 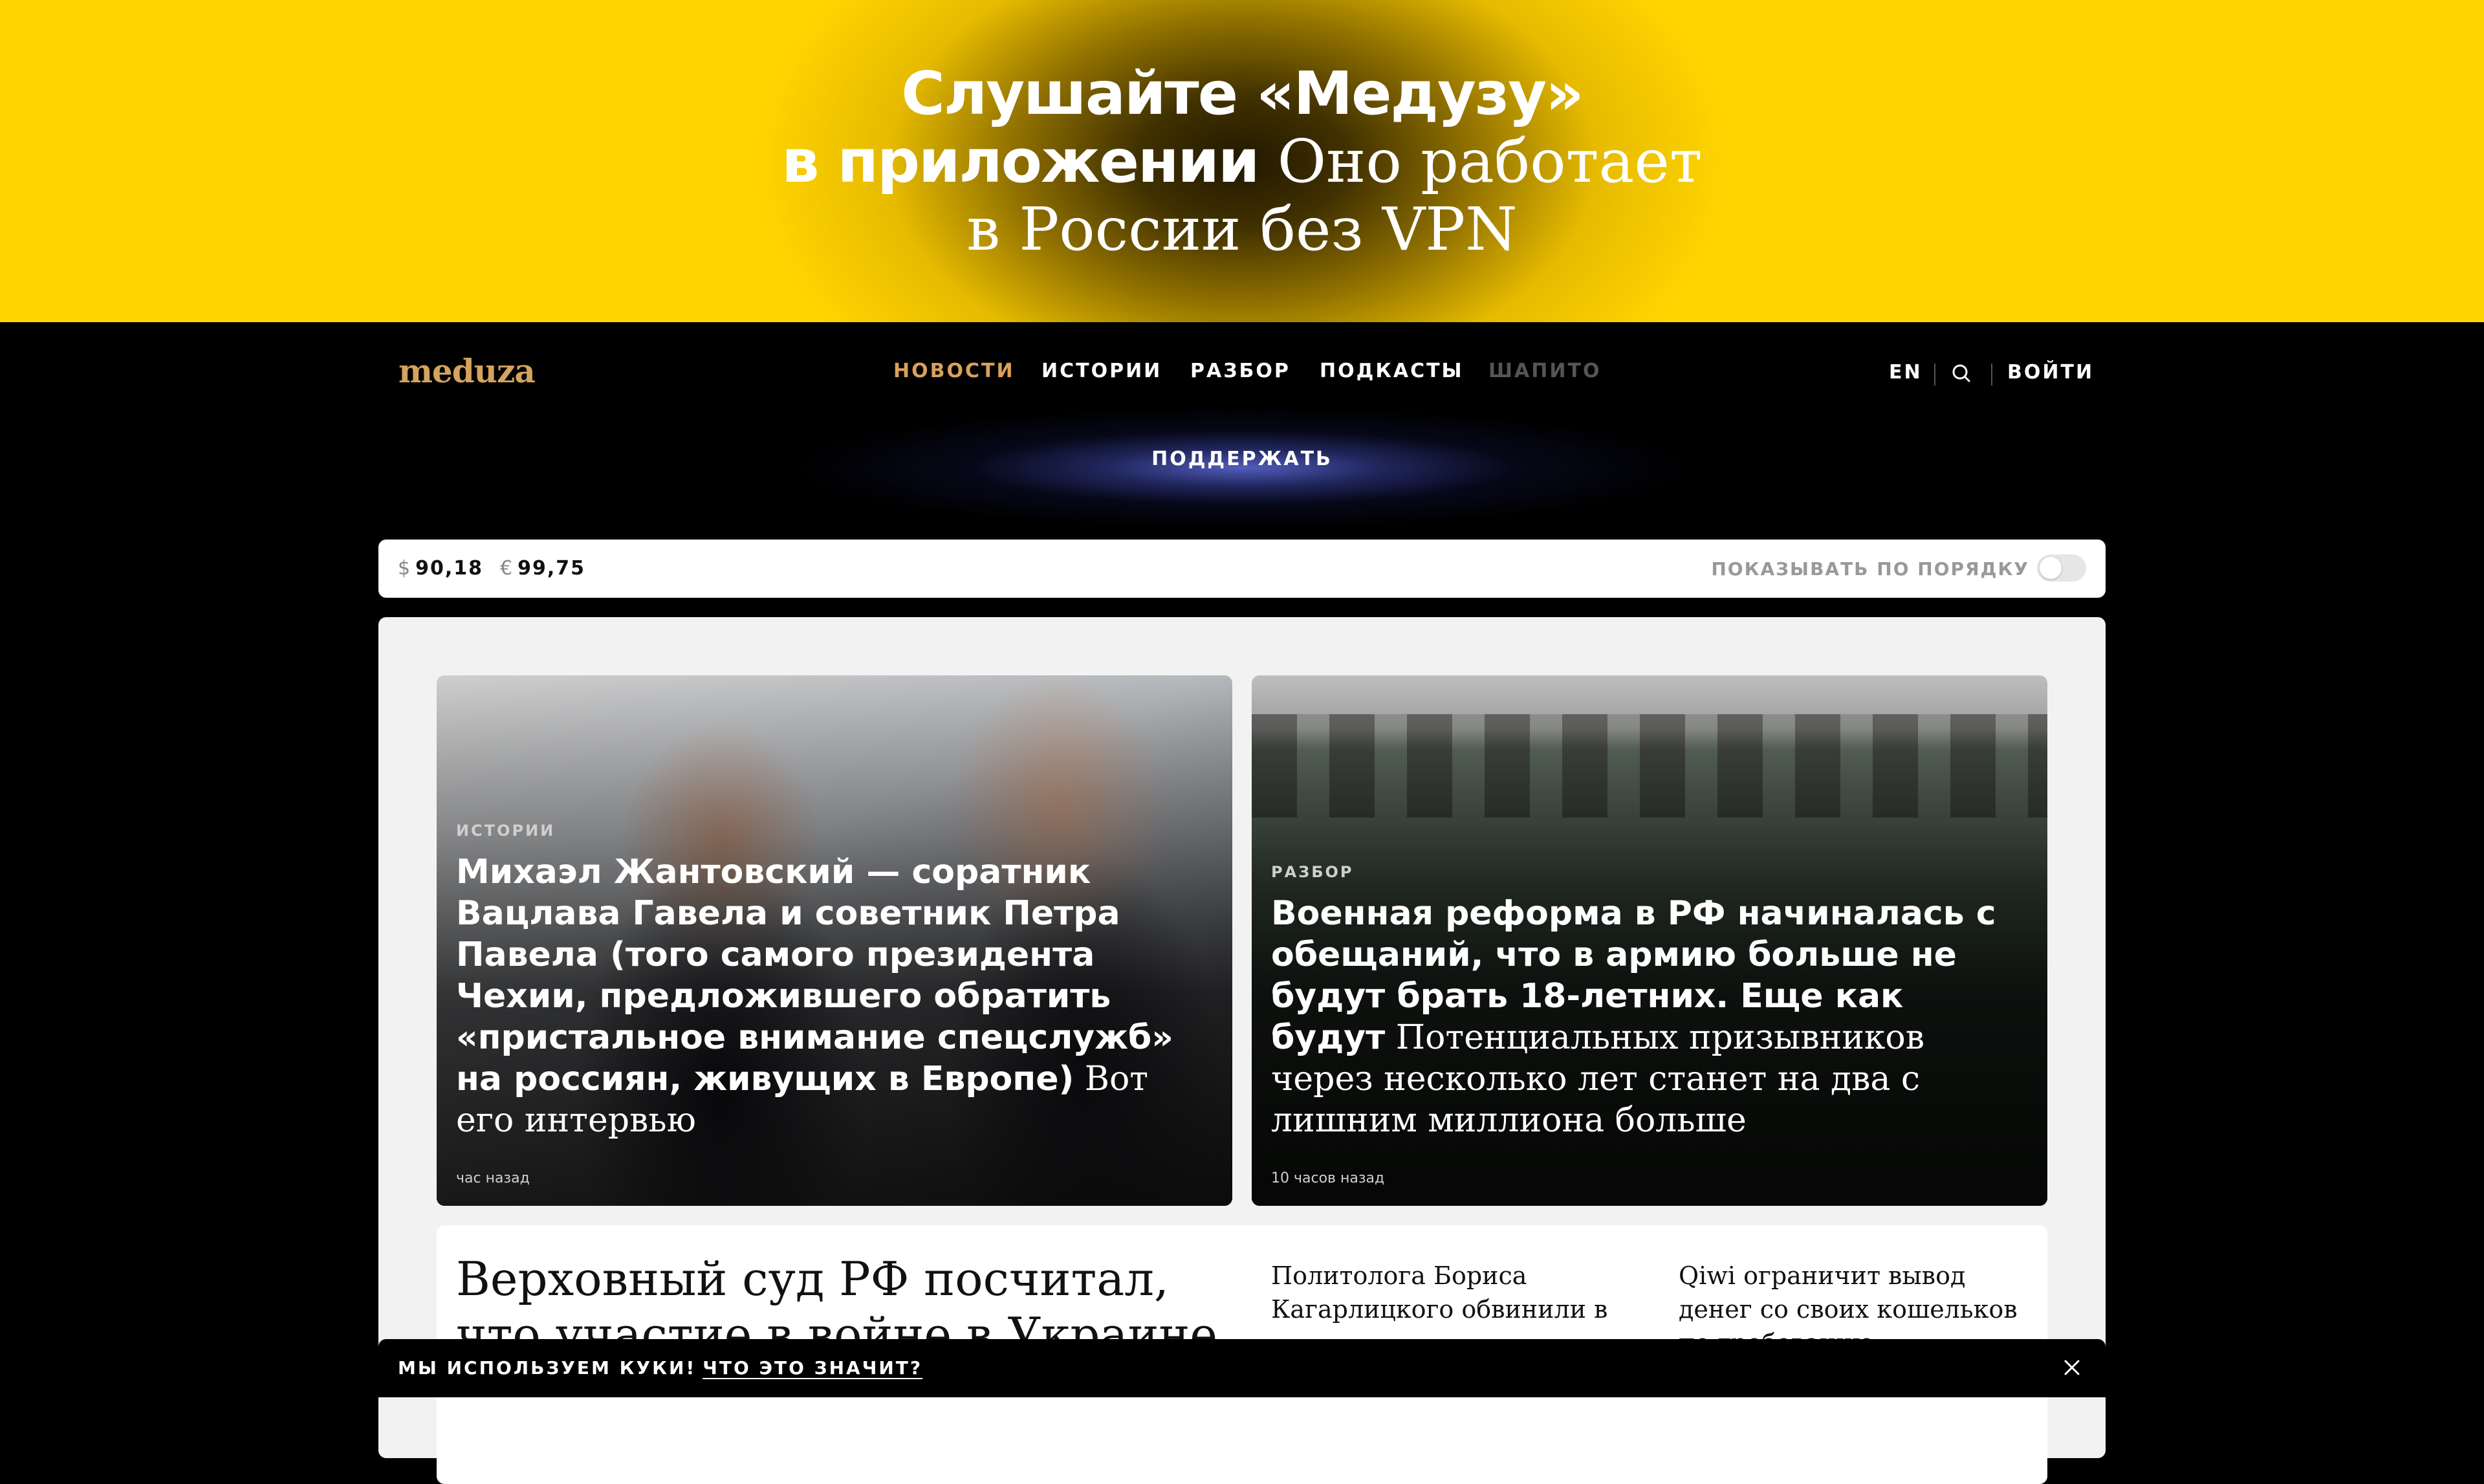 What do you see at coordinates (405, 568) in the screenshot?
I see `usd-symbol: $` at bounding box center [405, 568].